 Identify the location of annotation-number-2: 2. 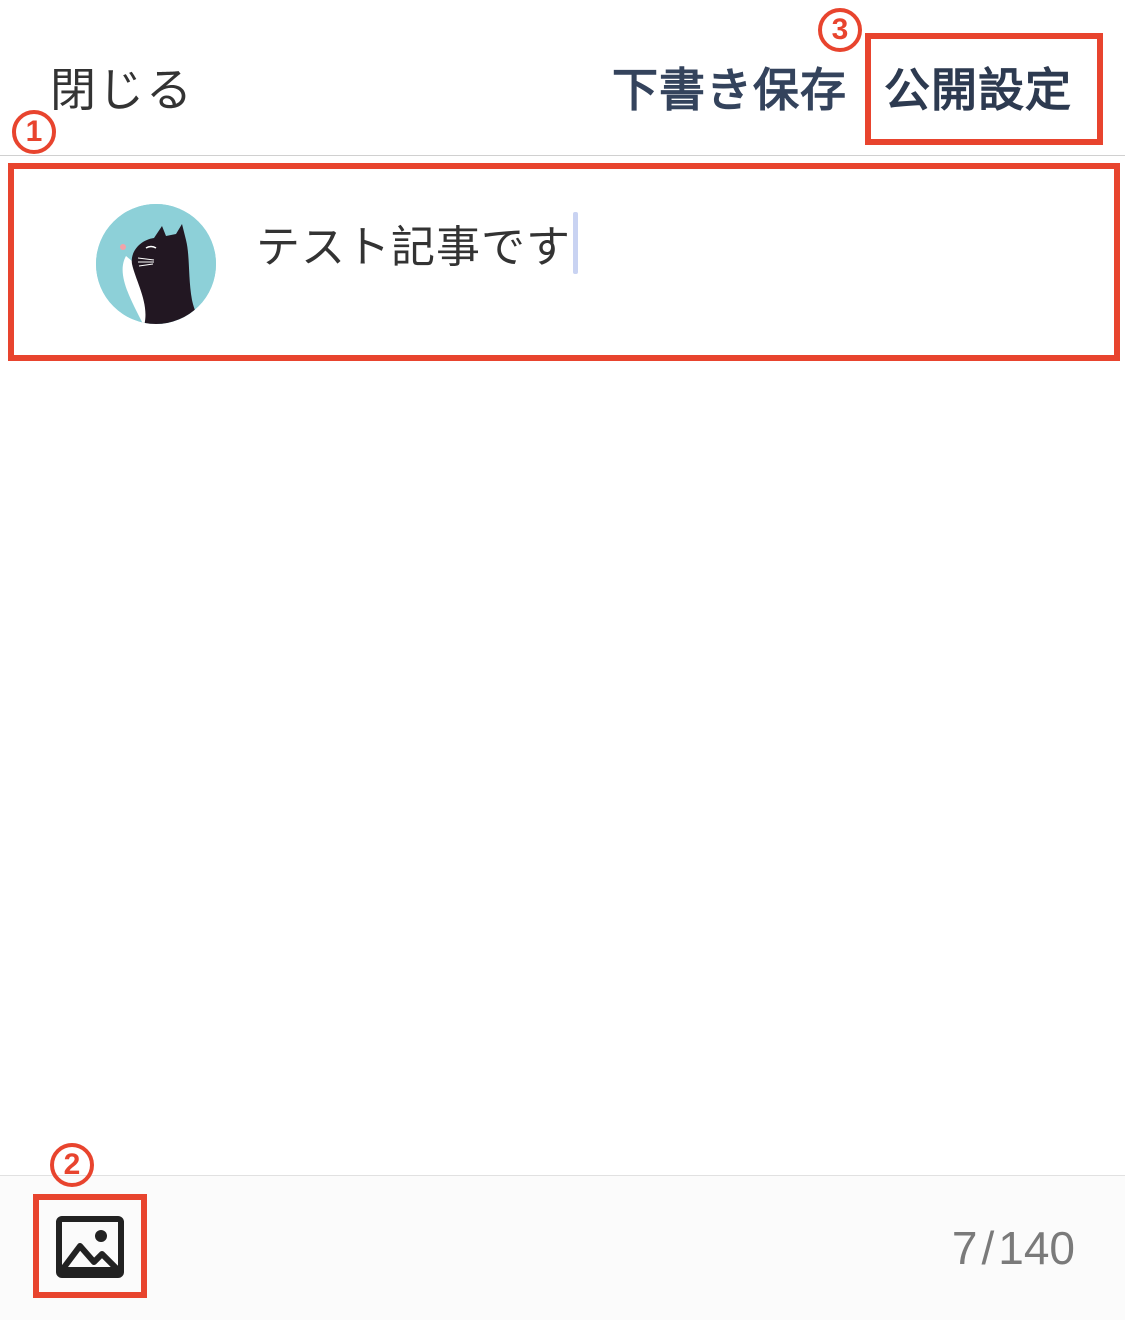
(72, 1165).